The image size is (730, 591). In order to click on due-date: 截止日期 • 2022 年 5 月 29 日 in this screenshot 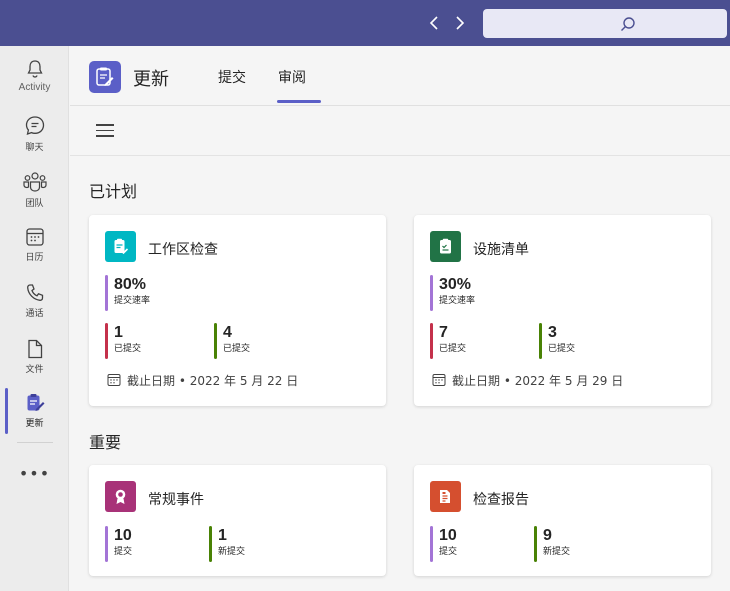, I will do `click(527, 380)`.